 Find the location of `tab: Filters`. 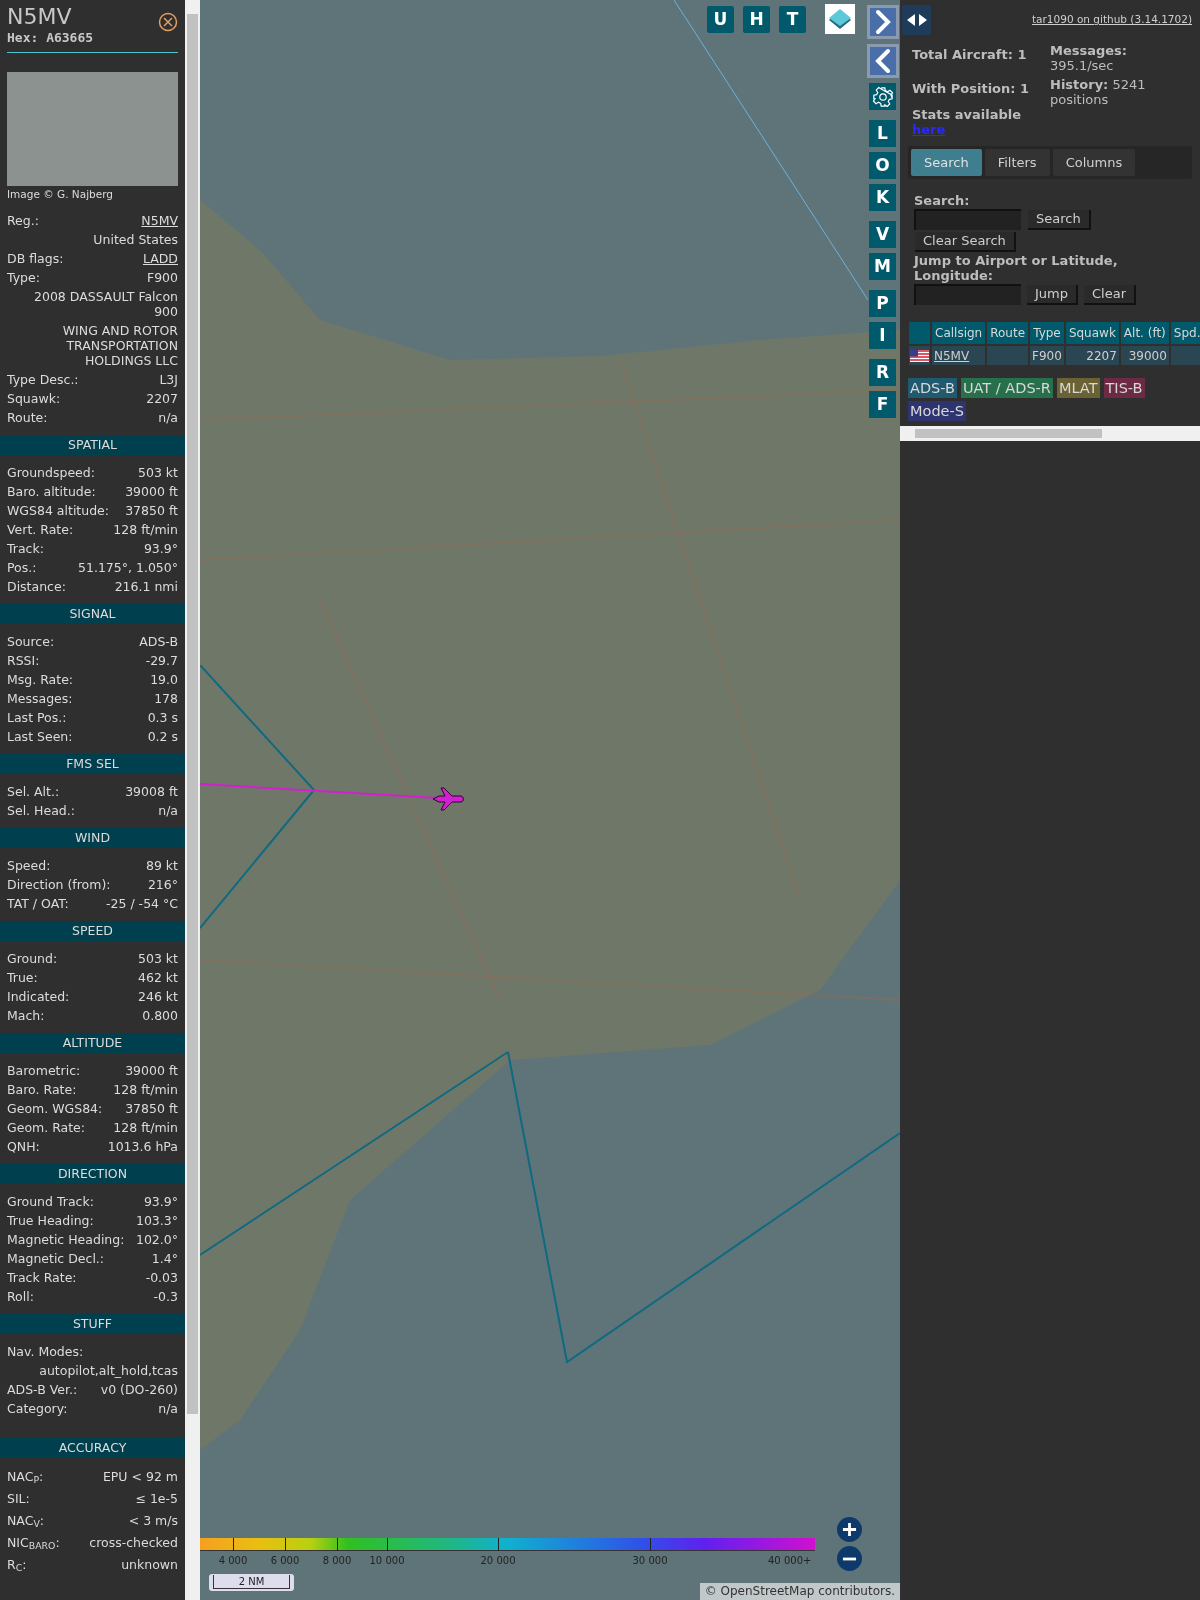

tab: Filters is located at coordinates (1017, 162).